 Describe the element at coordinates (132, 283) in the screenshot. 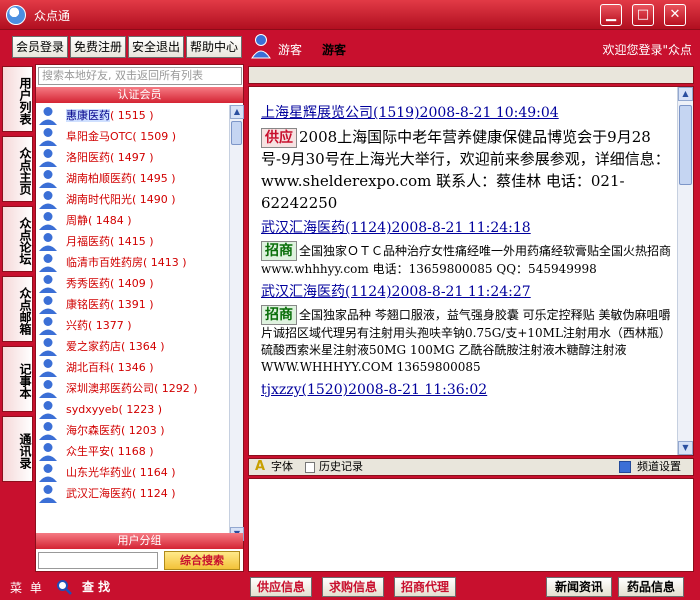

I see `user-list-item: 秀秀医药( 1409 )` at that location.